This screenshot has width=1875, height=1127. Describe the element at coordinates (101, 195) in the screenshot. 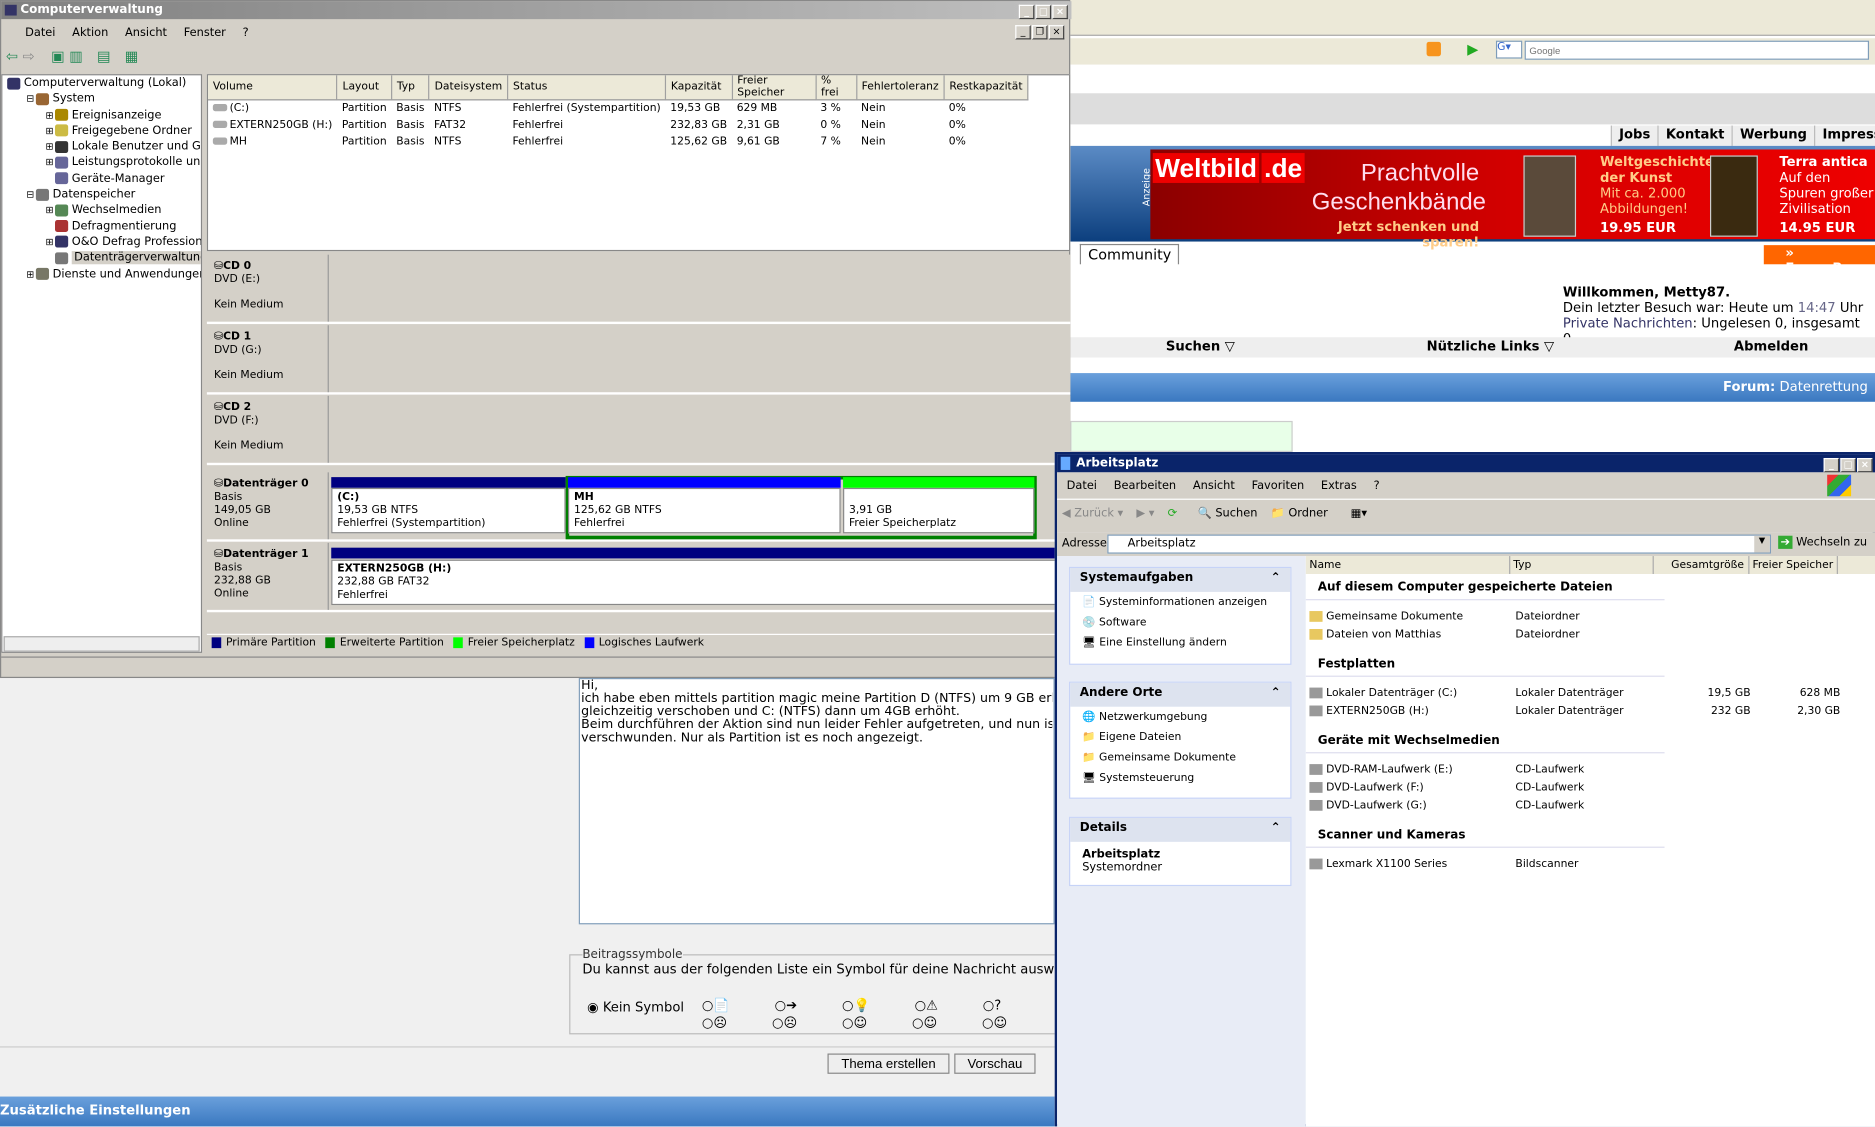

I see `tree-item: ⊟ Datenspeicher` at that location.